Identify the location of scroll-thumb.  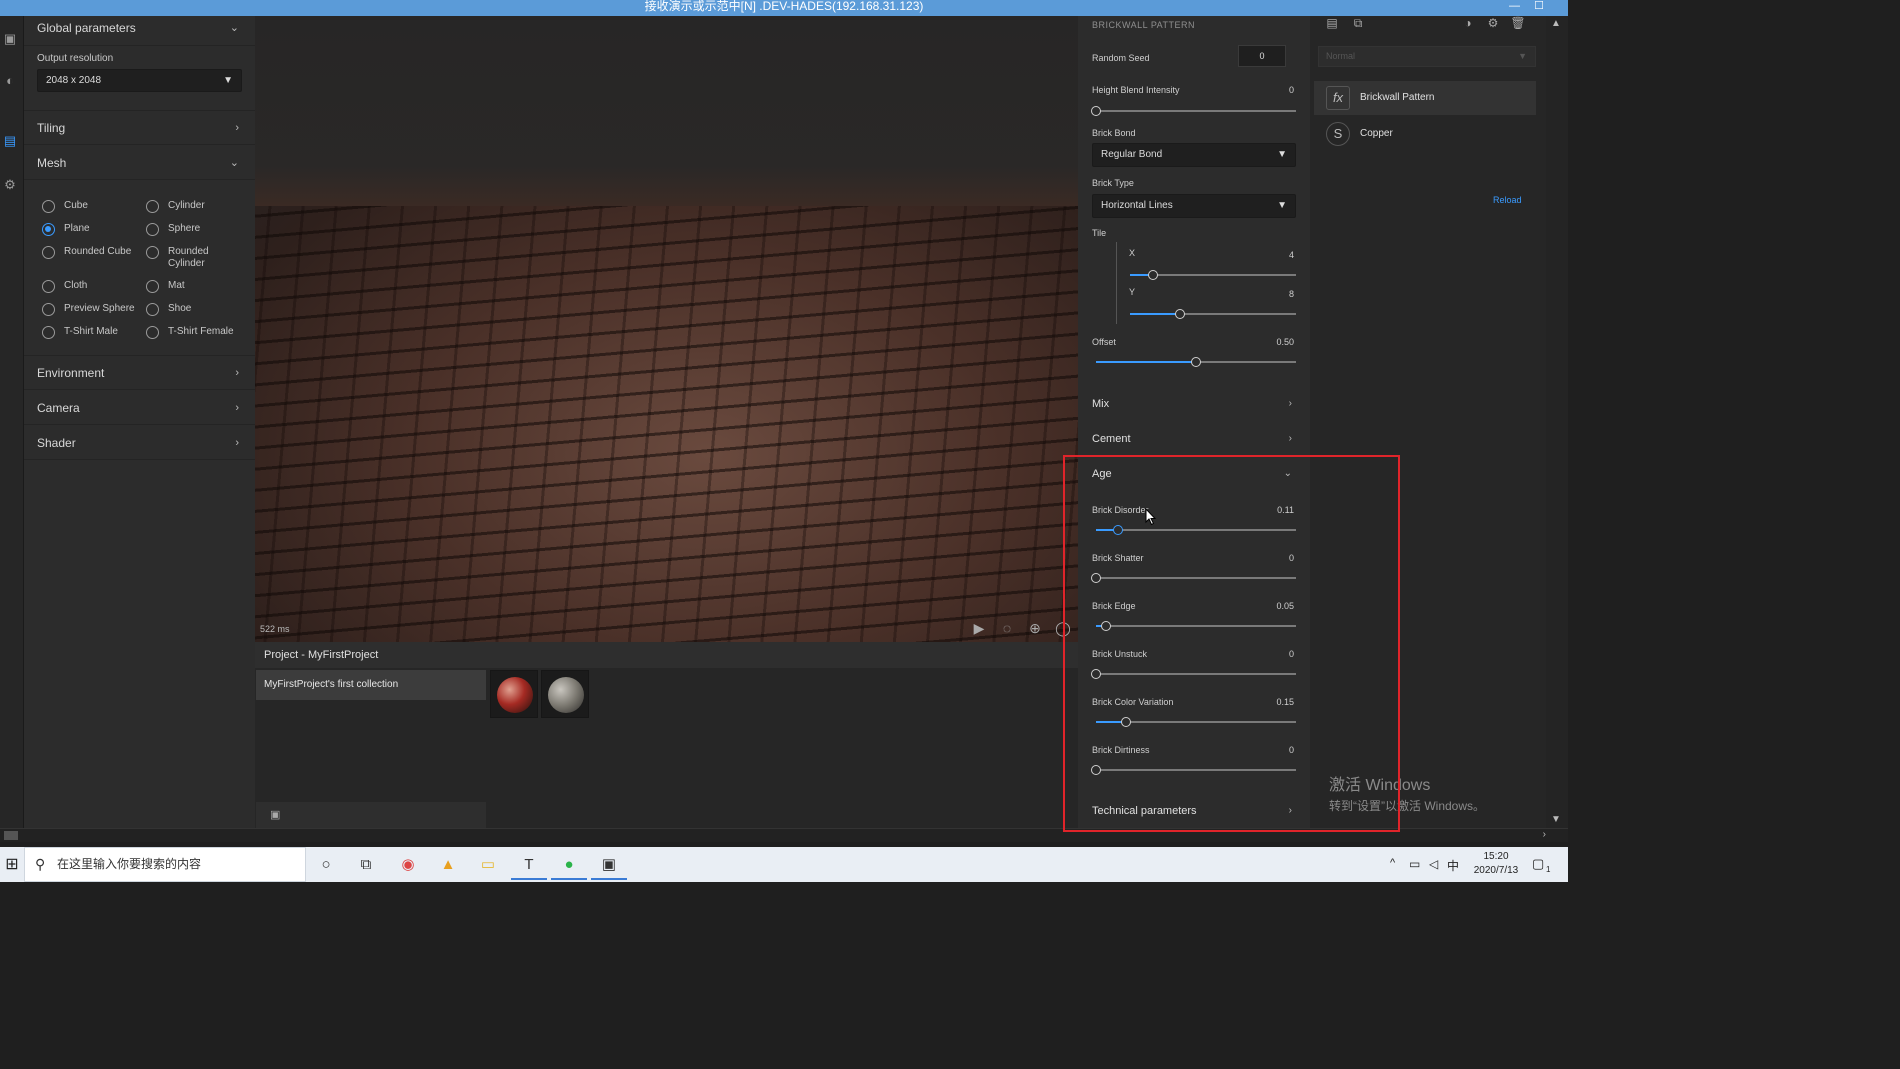
(11, 835).